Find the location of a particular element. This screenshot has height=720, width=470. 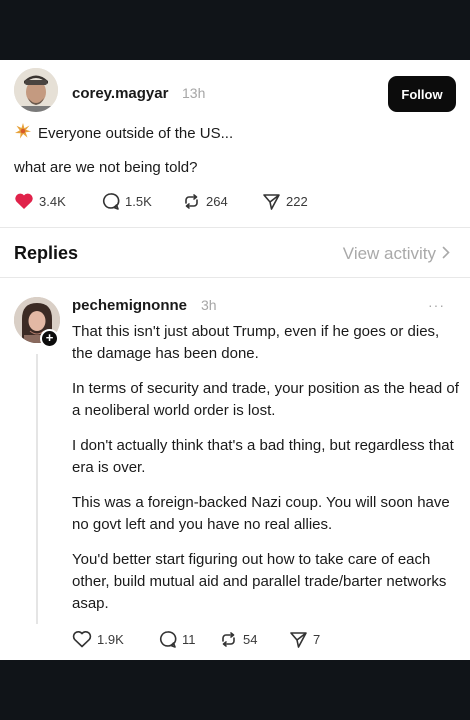

repost-button: 264 is located at coordinates (222, 201).